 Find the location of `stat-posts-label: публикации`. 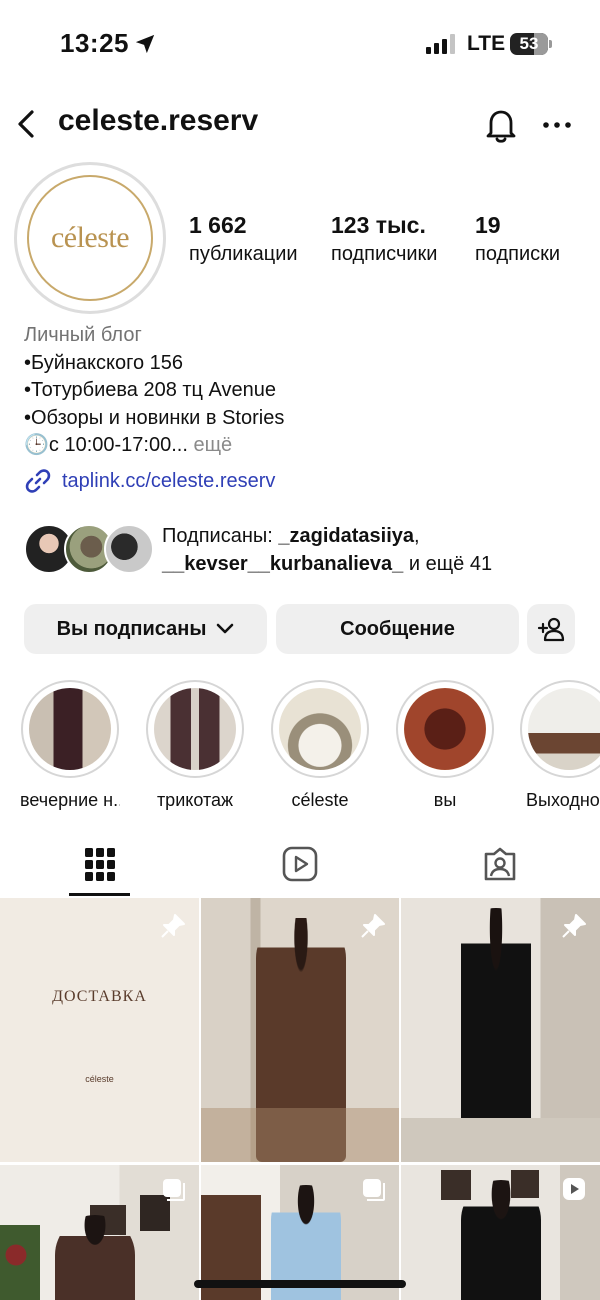

stat-posts-label: публикации is located at coordinates (243, 254).